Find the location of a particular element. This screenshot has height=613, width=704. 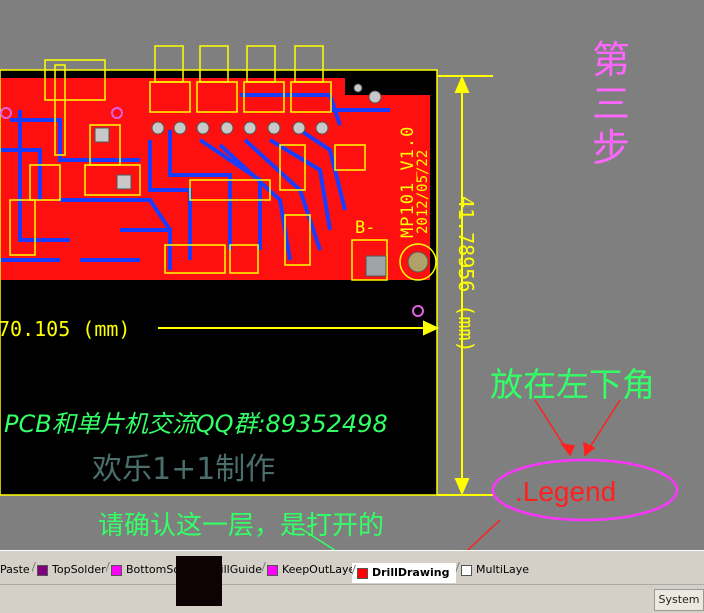

layer-tab-paste: Paste is located at coordinates (16, 570).